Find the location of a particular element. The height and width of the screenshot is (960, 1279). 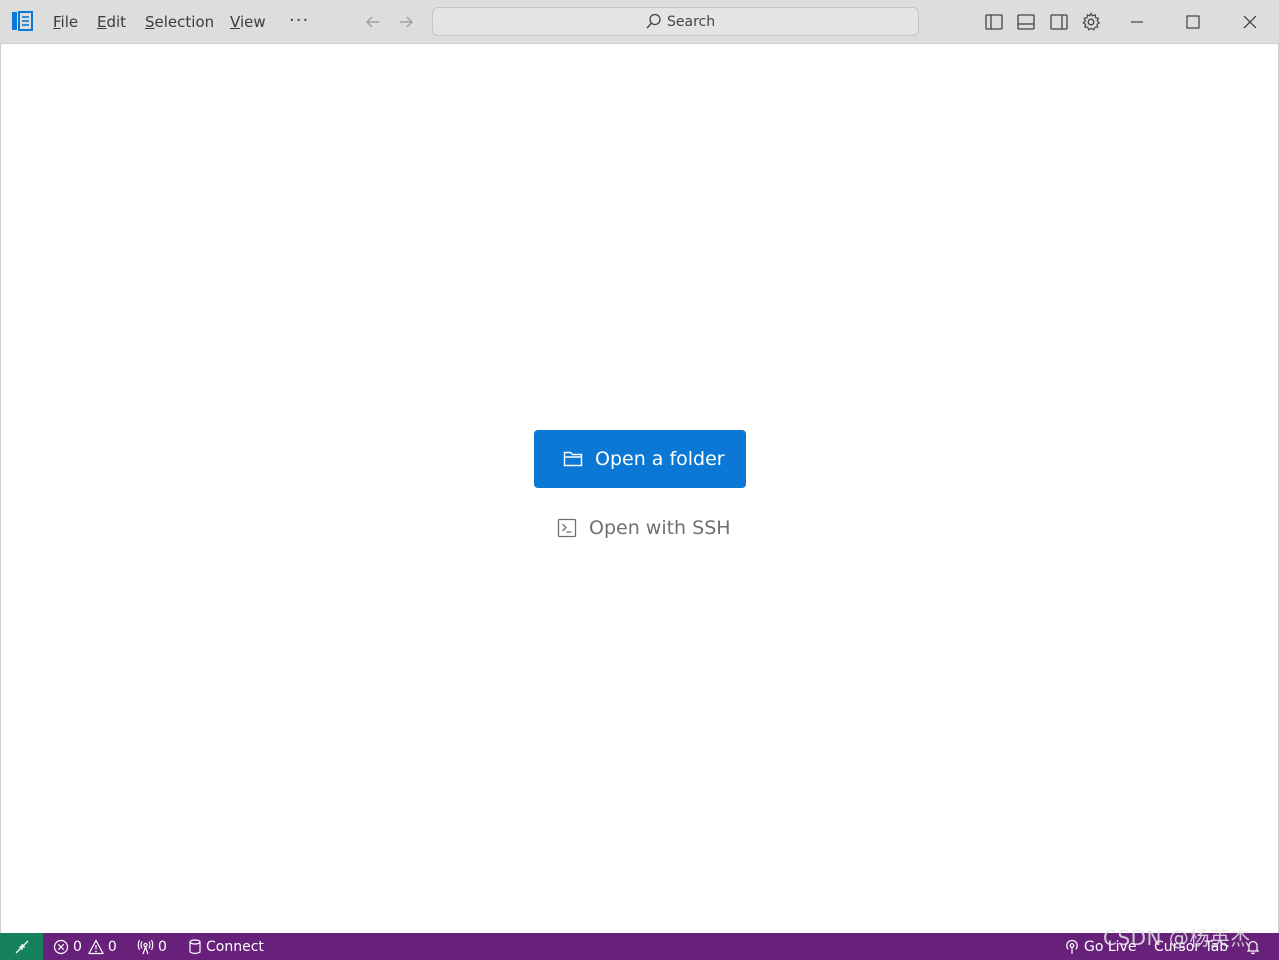

settings-gear-icon is located at coordinates (1091, 22).